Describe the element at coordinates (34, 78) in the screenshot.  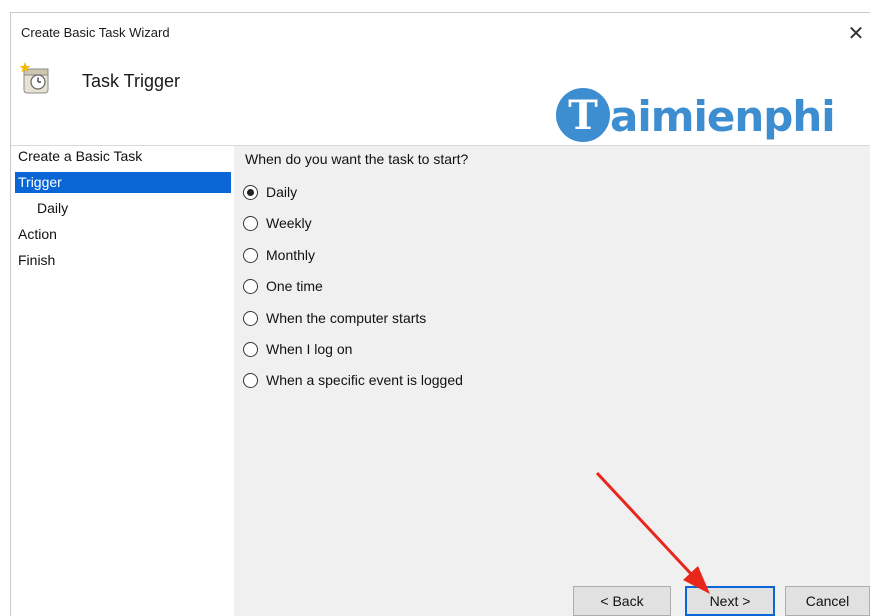
I see `clock-icon` at that location.